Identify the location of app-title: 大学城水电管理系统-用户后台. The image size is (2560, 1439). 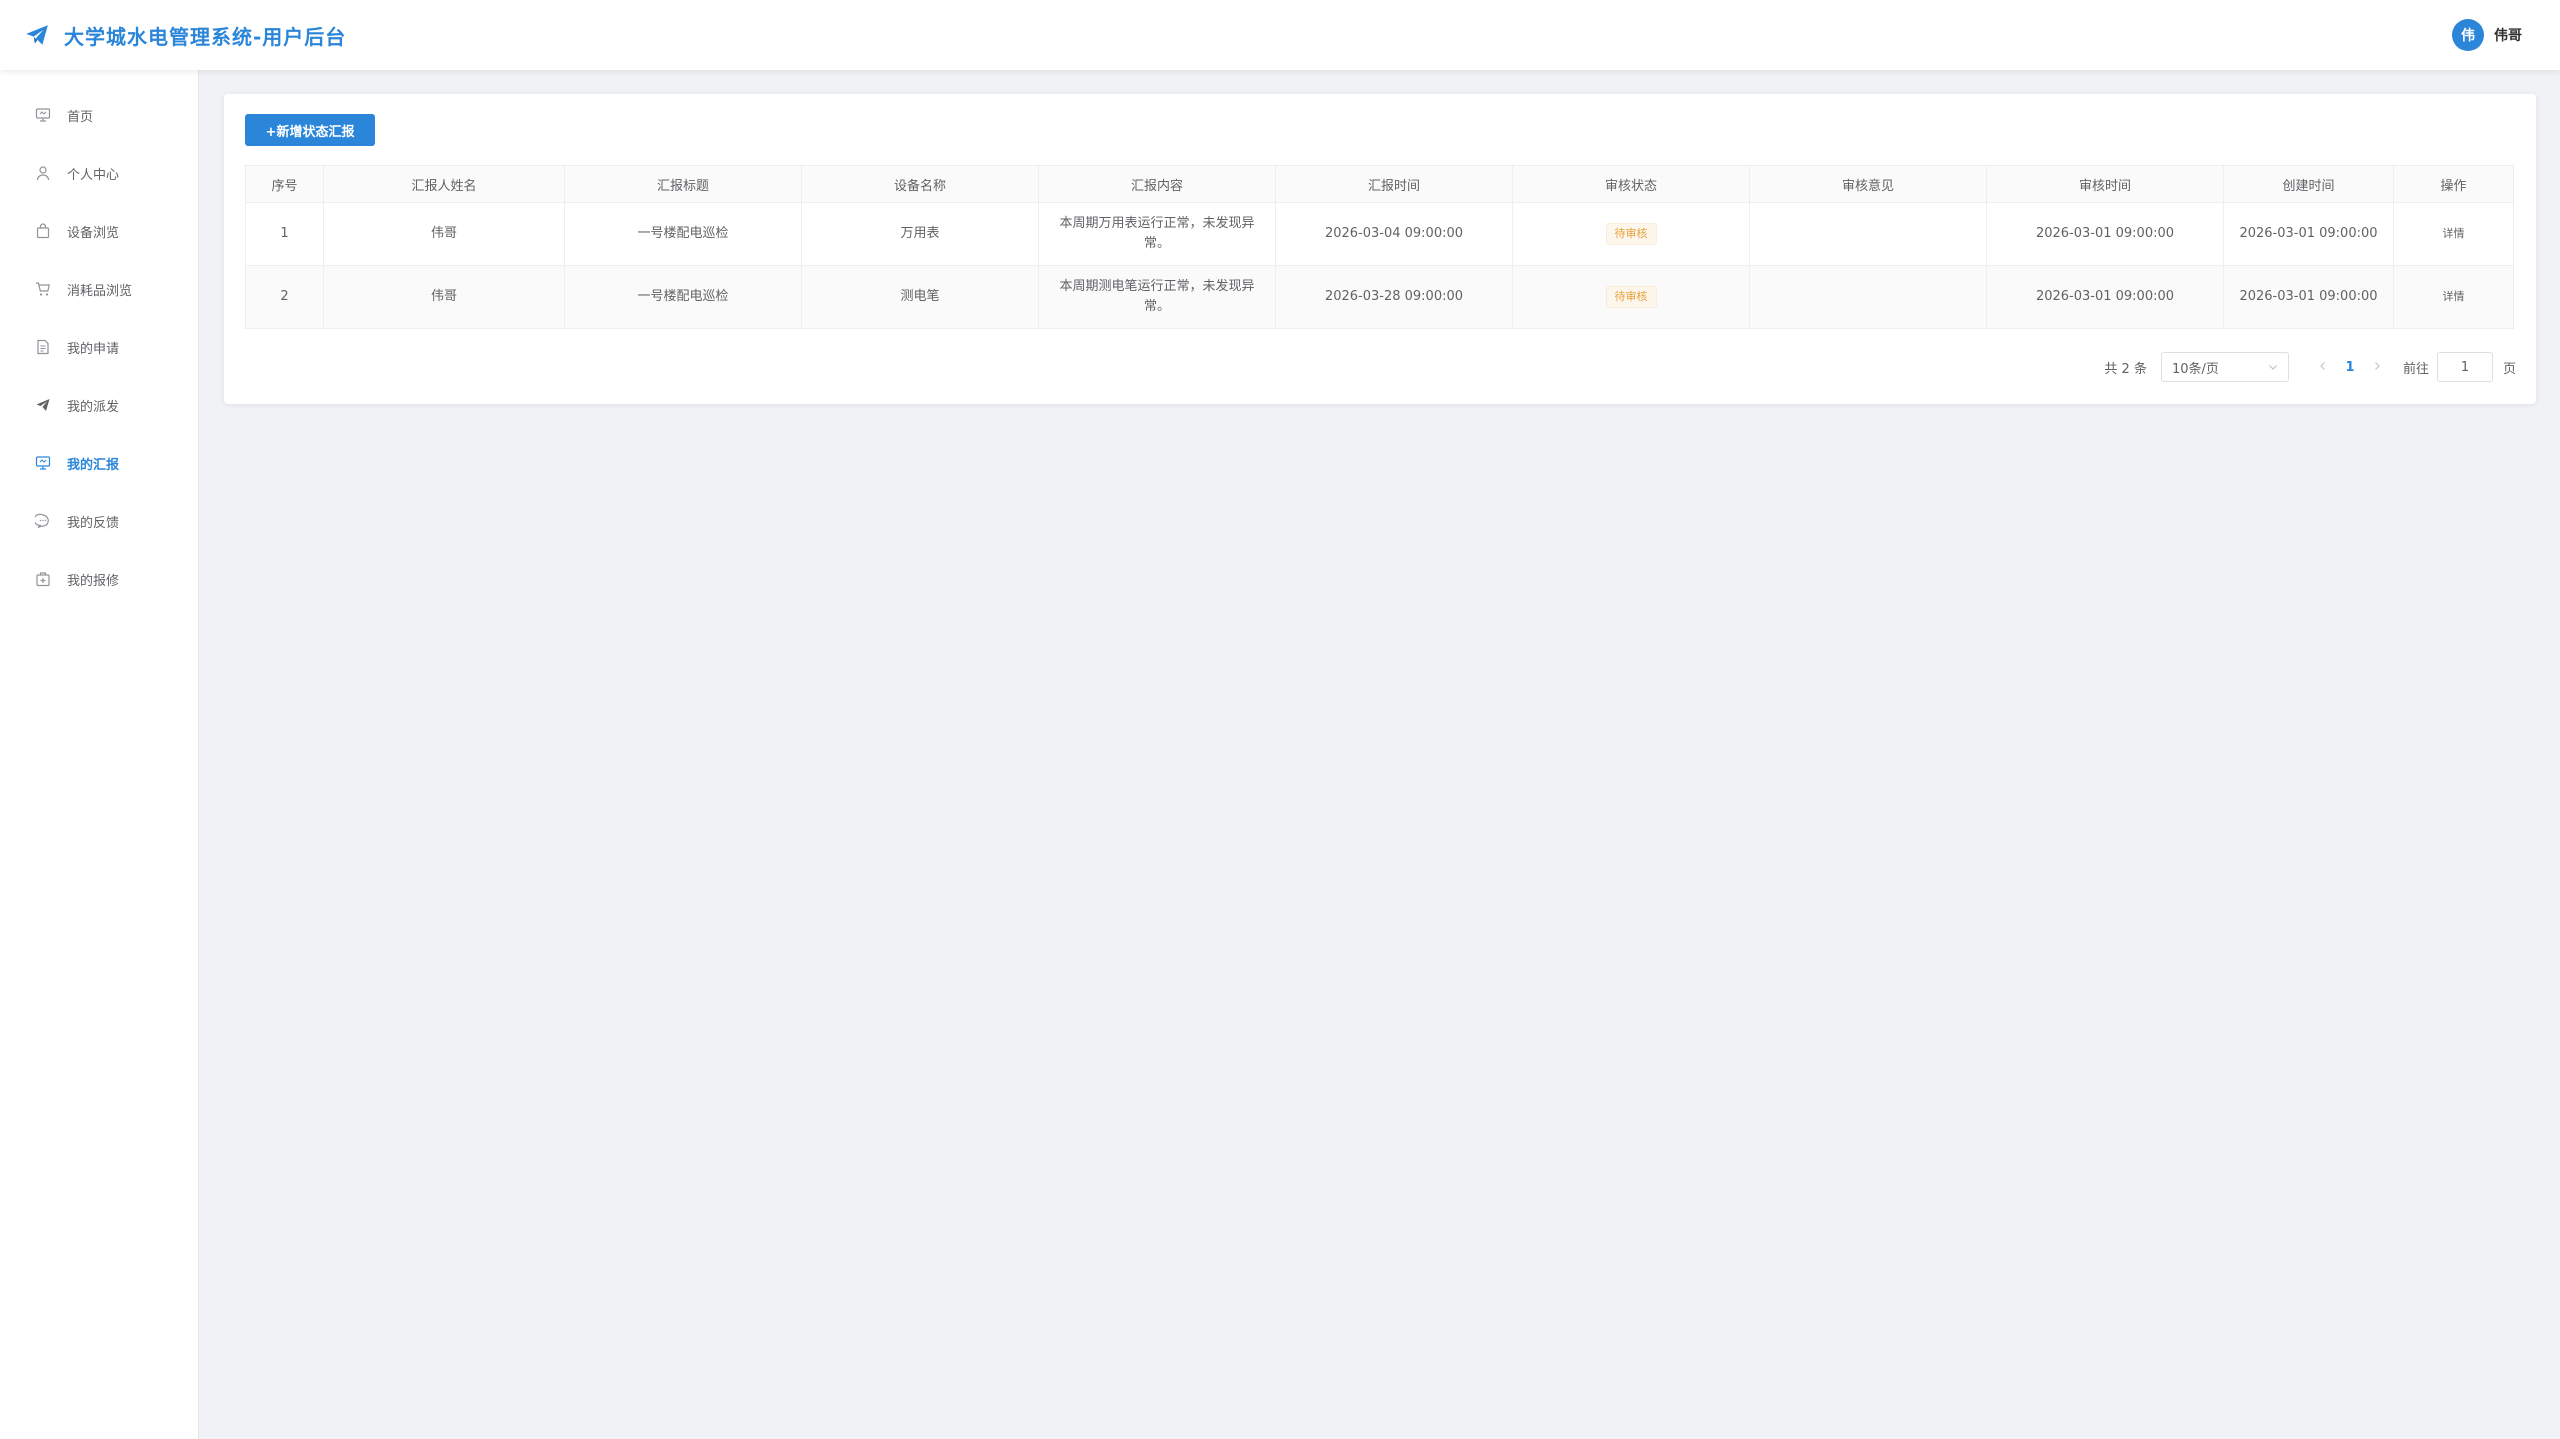
(205, 37).